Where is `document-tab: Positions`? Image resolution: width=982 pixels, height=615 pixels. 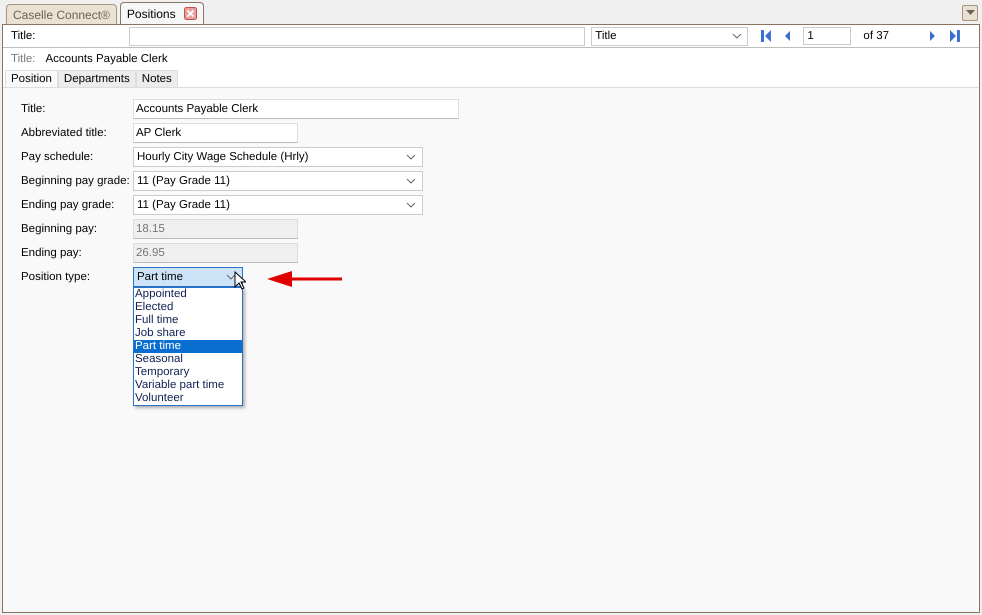
document-tab: Positions is located at coordinates (162, 13).